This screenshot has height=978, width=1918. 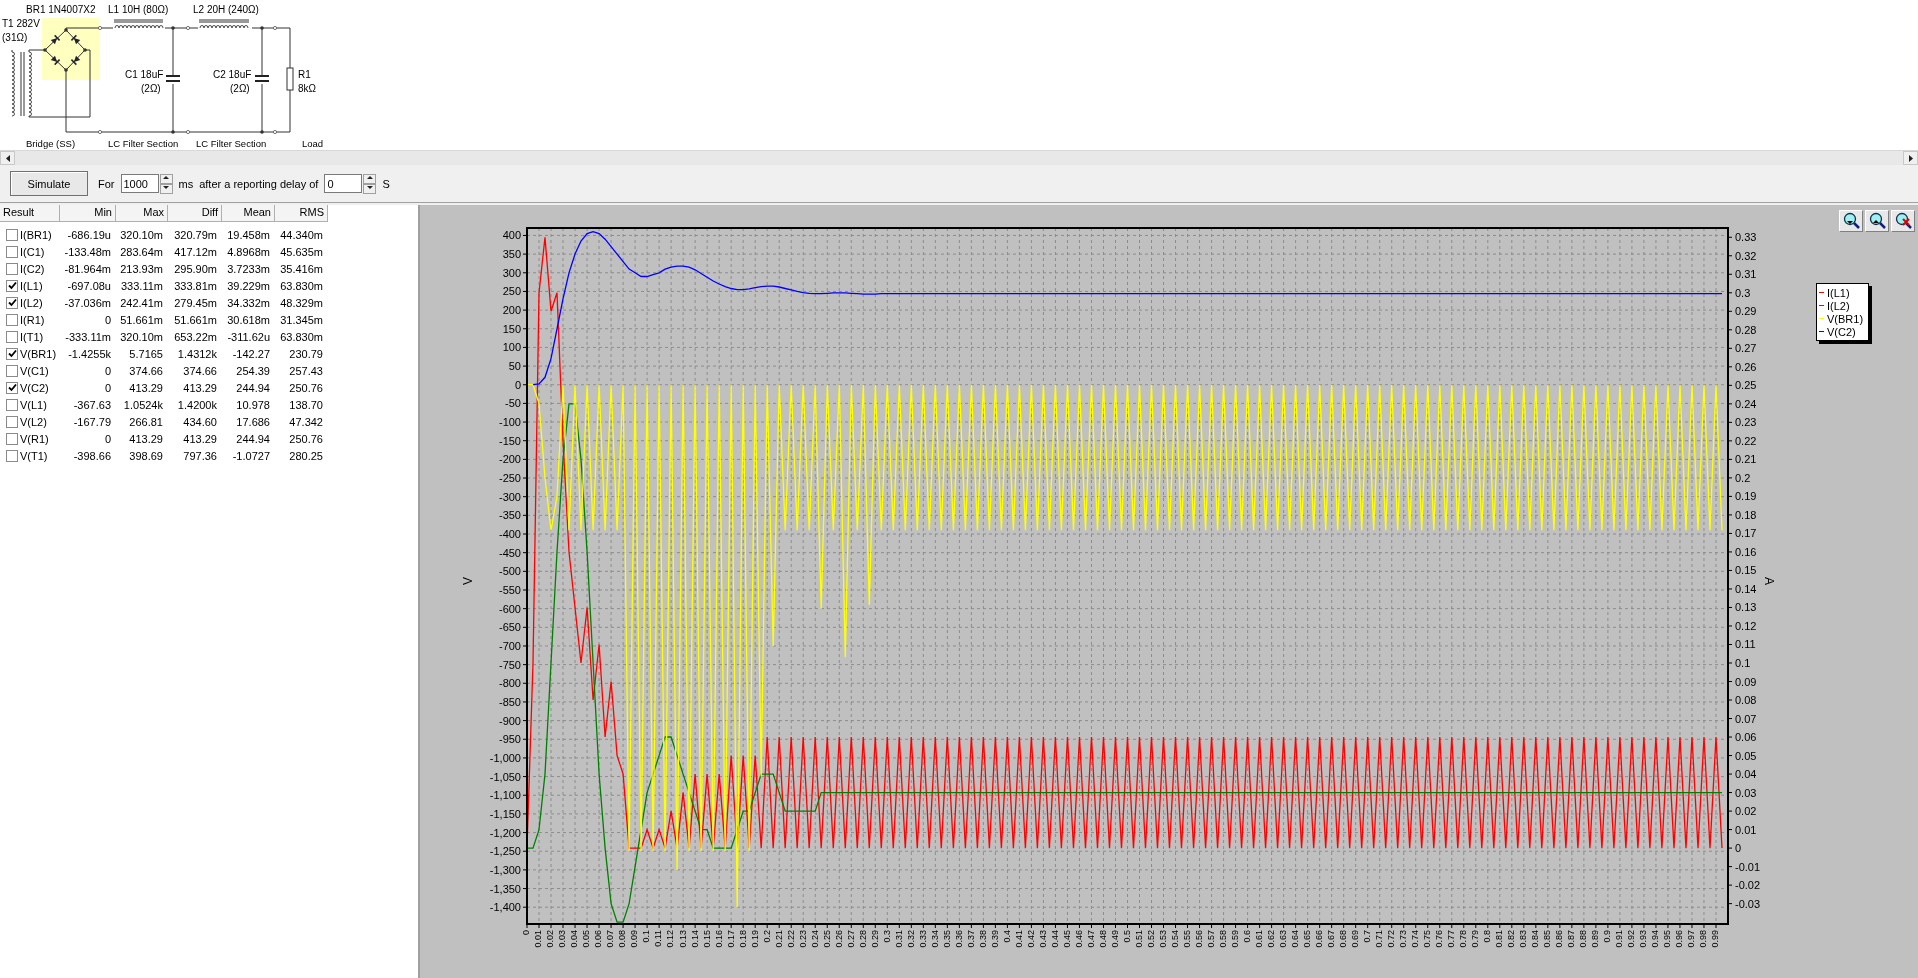 What do you see at coordinates (30, 213) in the screenshot?
I see `column-header: Result` at bounding box center [30, 213].